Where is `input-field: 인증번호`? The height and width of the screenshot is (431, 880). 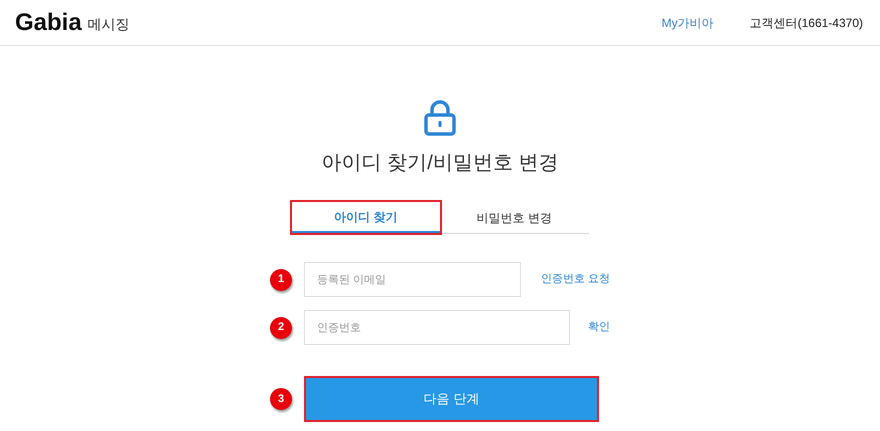
input-field: 인증번호 is located at coordinates (437, 327).